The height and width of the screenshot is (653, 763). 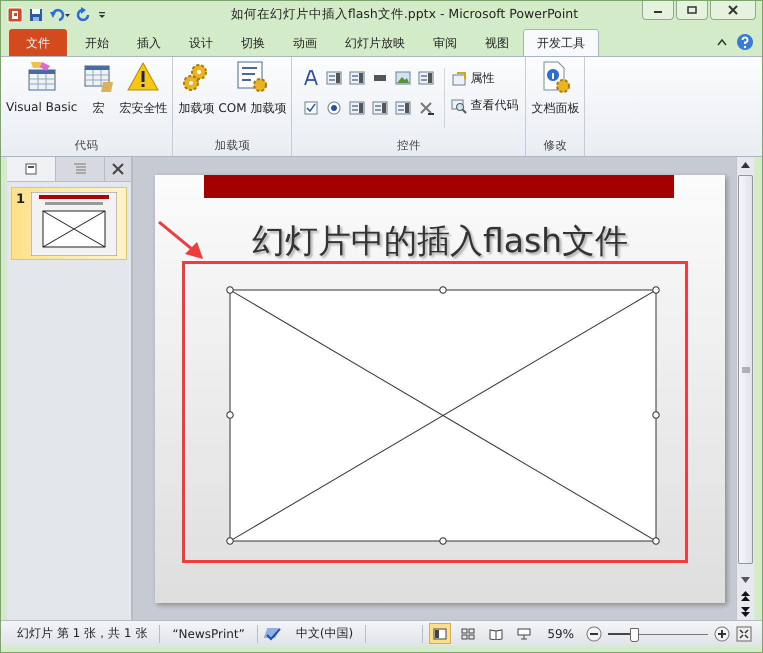 I want to click on code-magnifier-icon, so click(x=459, y=106).